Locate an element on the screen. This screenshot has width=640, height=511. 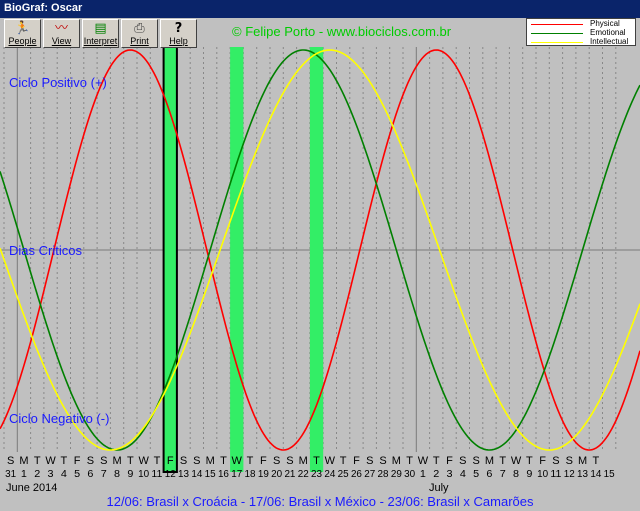
day-number: 25 is located at coordinates (343, 474).